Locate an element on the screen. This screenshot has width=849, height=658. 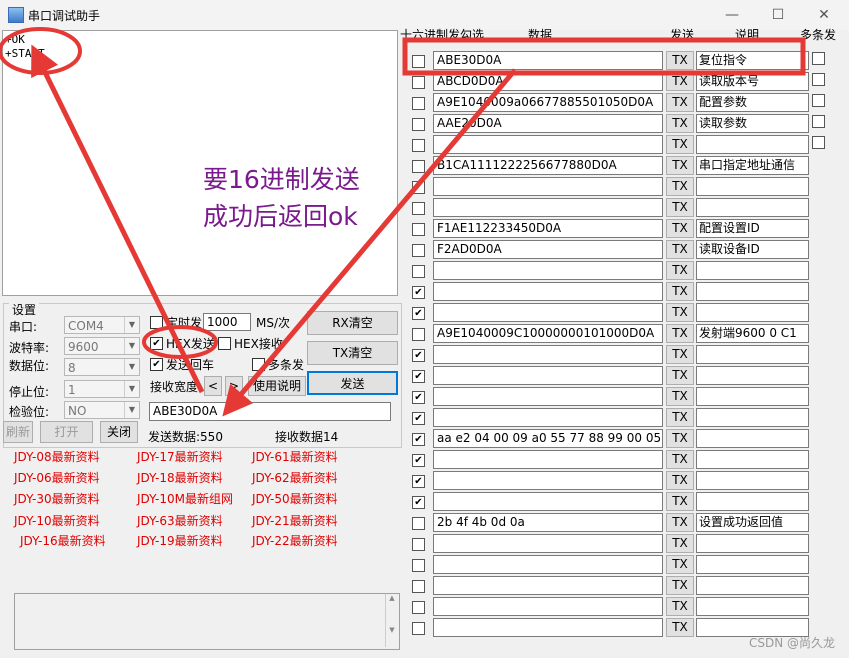
annotation-text-line1: 要16进制发送 is located at coordinates (281, 179).